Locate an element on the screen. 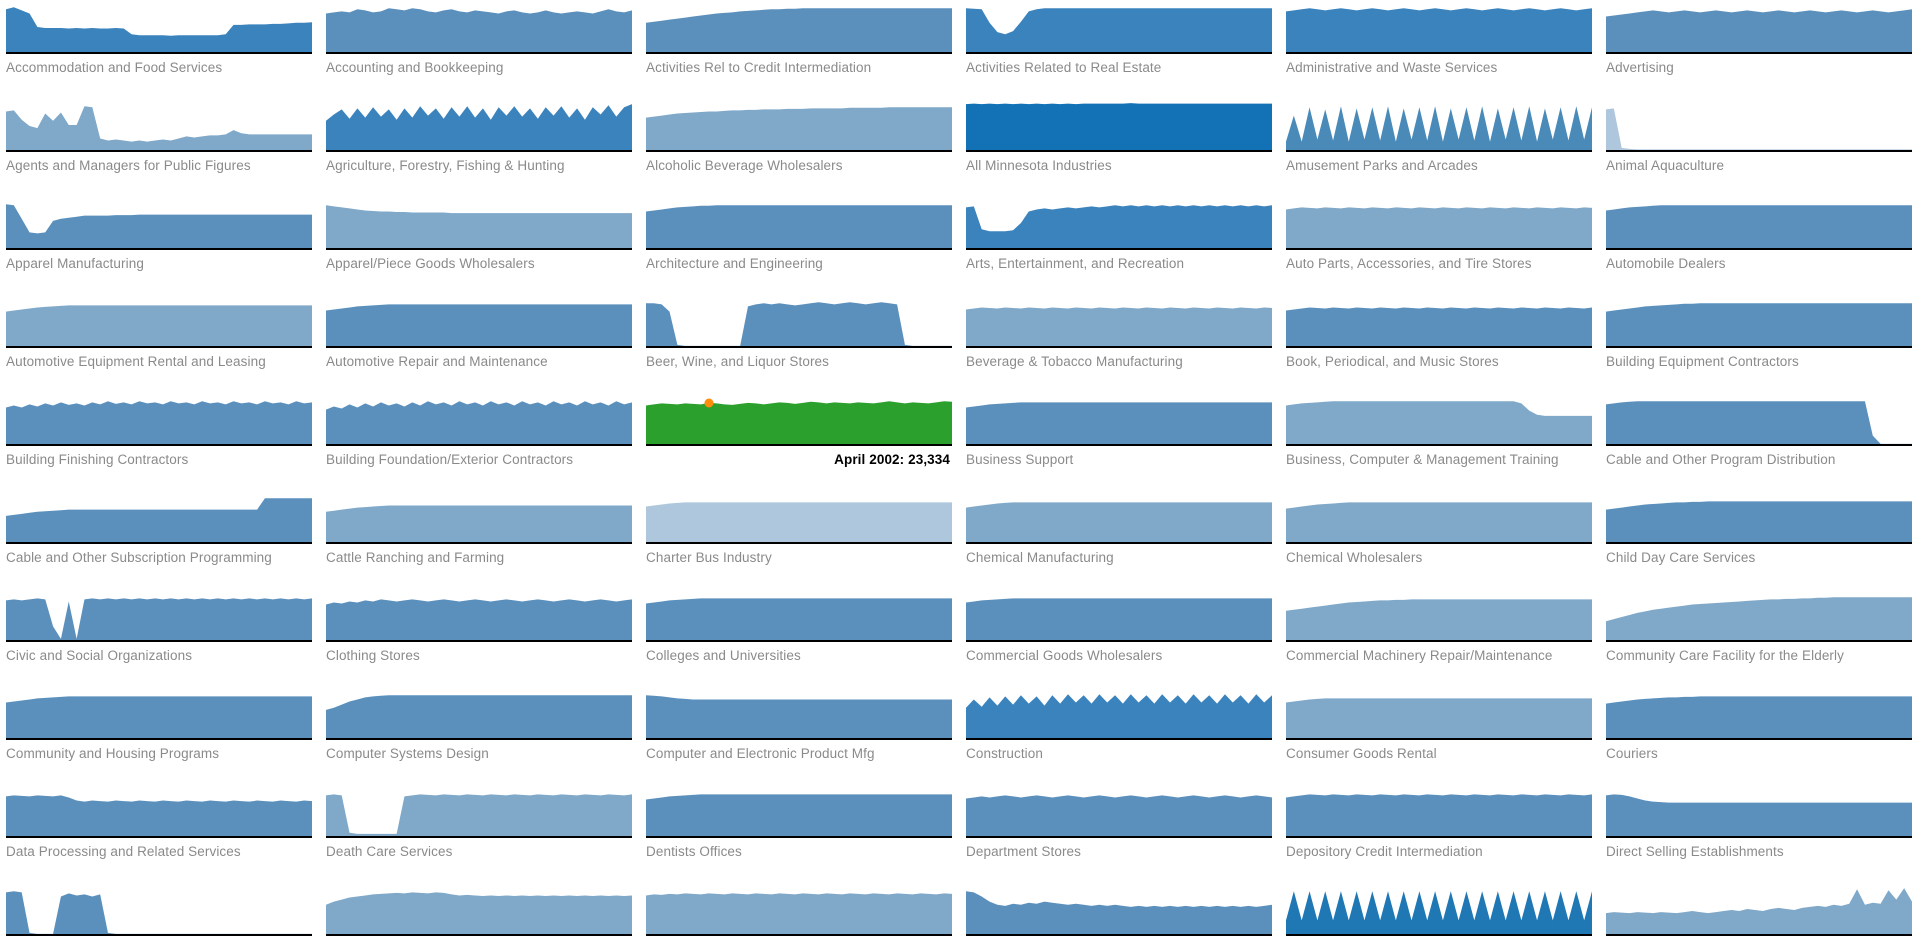  sparkline-cell: Agriculture, Forestry, Fishing & Hunting is located at coordinates (480, 147).